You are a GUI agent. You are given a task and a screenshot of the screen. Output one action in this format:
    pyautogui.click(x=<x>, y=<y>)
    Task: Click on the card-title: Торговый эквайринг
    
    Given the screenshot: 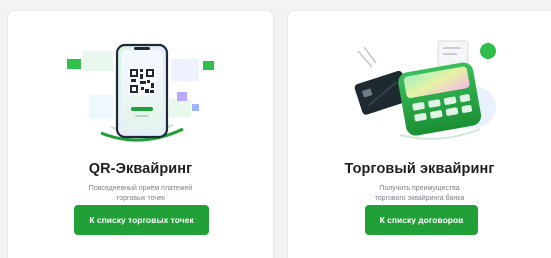 What is the action you would take?
    pyautogui.click(x=419, y=169)
    